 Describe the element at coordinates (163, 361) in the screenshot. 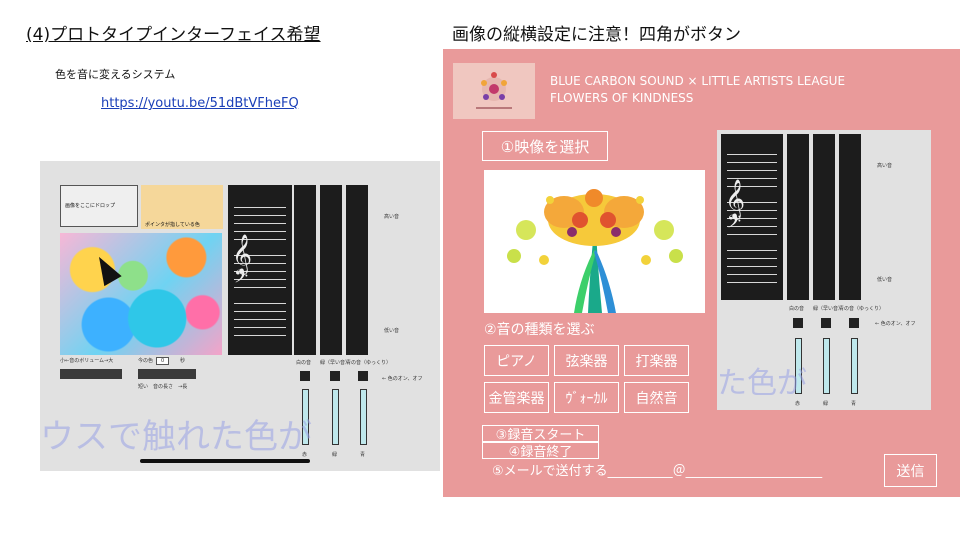

I see `duration-input: 0` at that location.